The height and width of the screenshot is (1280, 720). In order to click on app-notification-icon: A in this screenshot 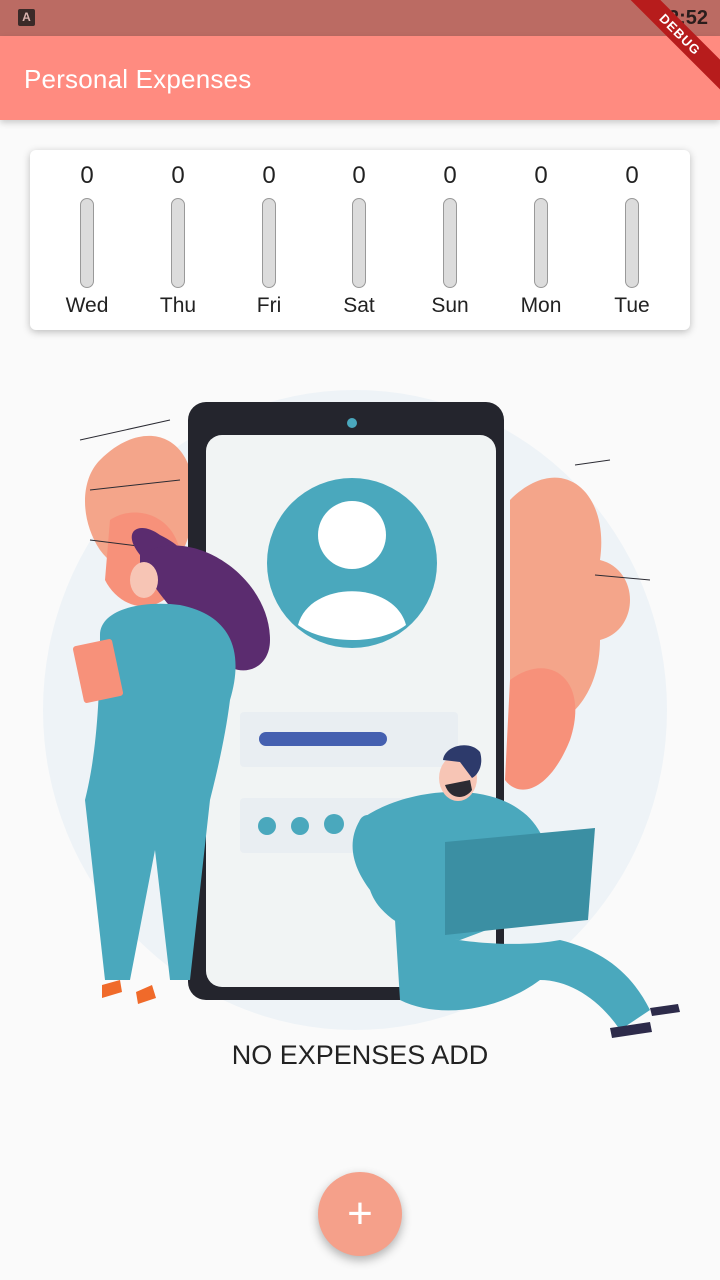, I will do `click(26, 17)`.